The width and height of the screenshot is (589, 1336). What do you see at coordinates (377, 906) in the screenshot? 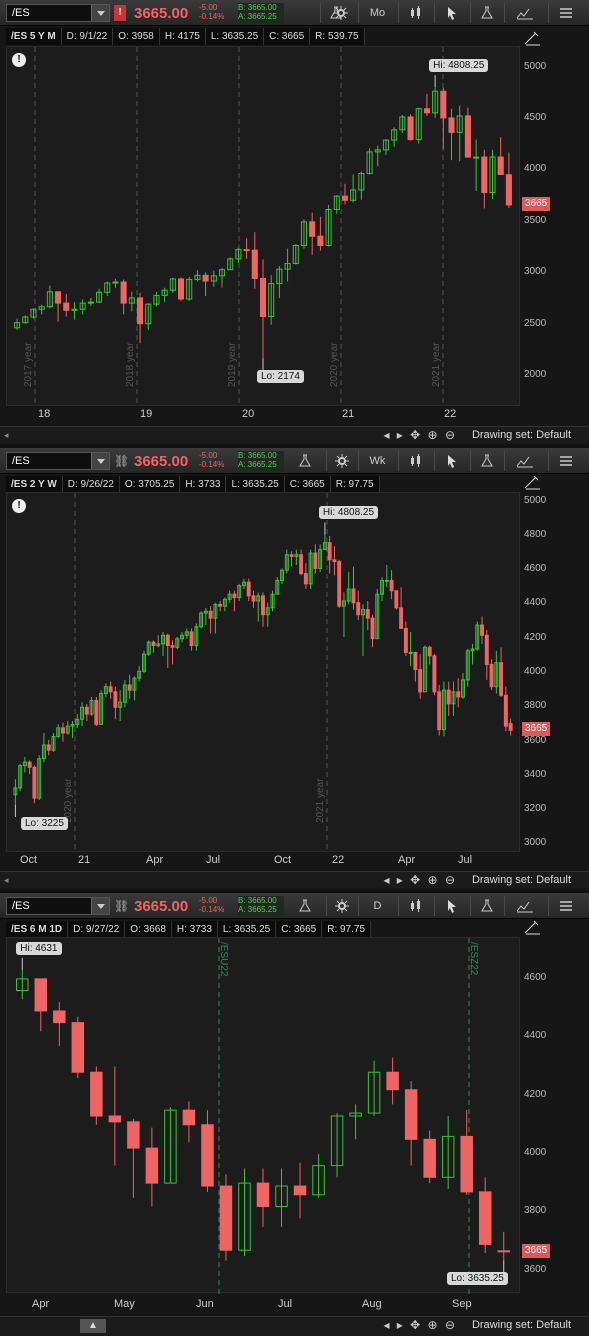
I see `aggregation-button: D` at bounding box center [377, 906].